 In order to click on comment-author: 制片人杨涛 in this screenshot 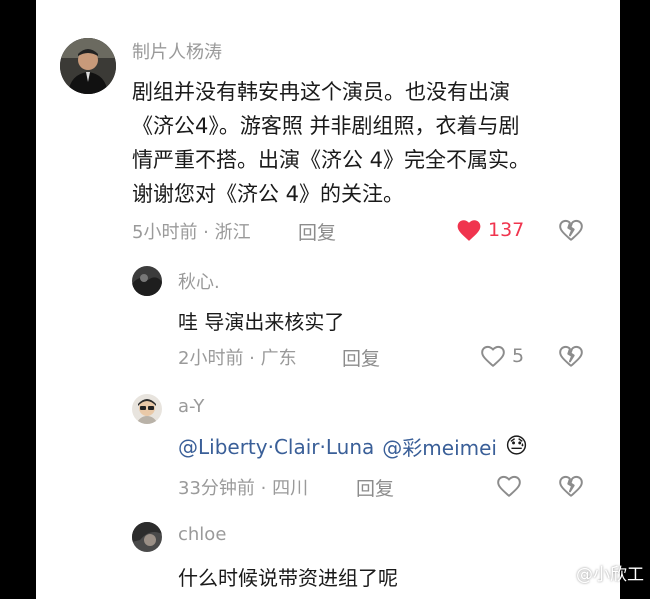, I will do `click(177, 51)`.